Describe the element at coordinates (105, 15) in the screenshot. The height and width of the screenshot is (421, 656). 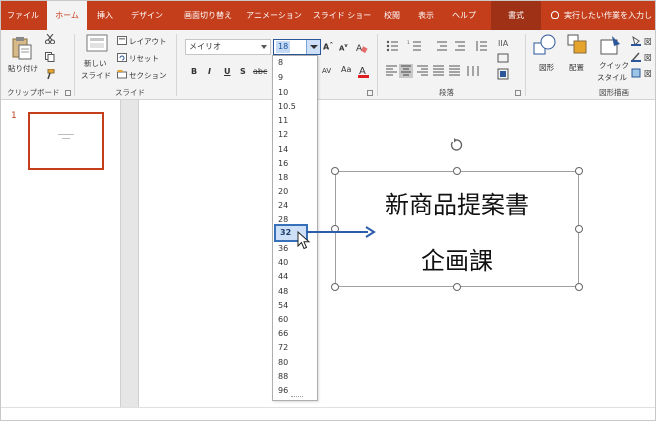
I see `tab-insert: 挿入` at that location.